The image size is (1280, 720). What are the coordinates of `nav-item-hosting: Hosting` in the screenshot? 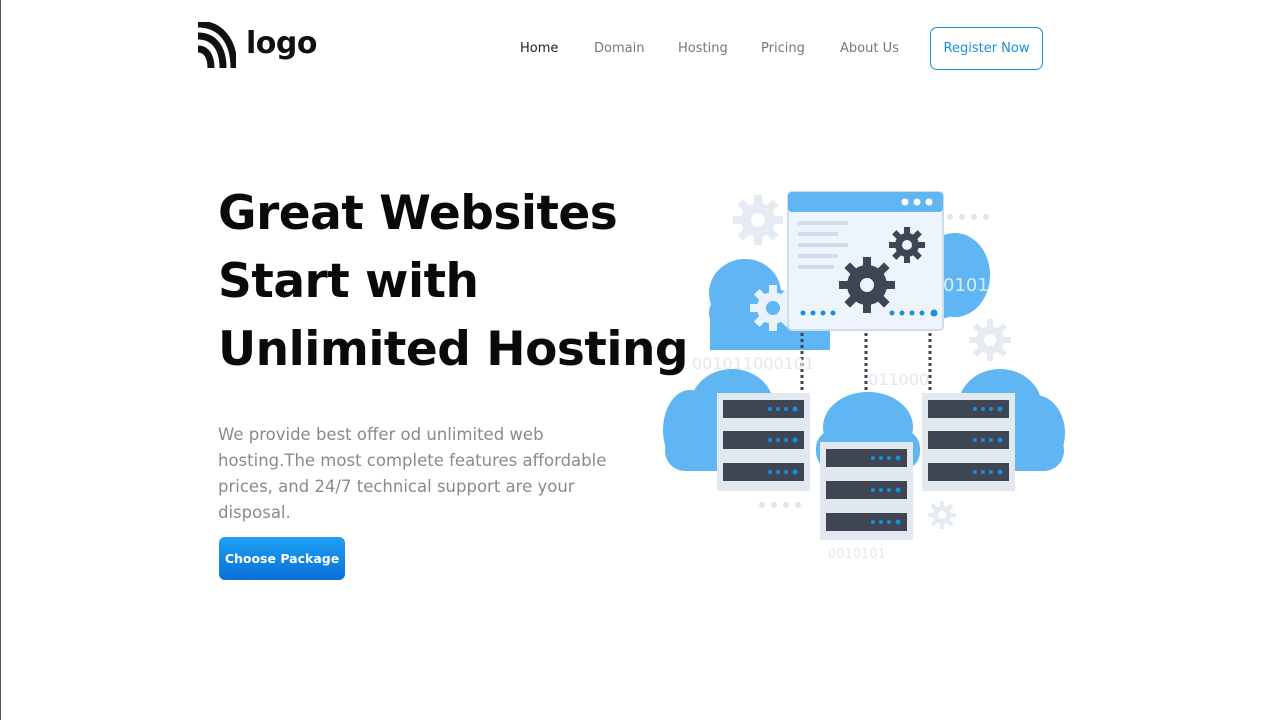 It's located at (703, 48).